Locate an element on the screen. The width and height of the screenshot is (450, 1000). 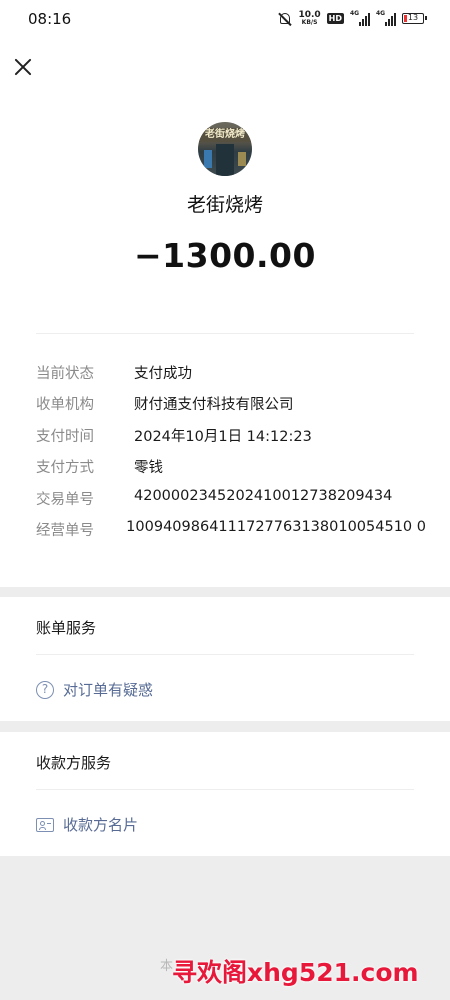
merchant-avatar: 老街烧烤 is located at coordinates (225, 149).